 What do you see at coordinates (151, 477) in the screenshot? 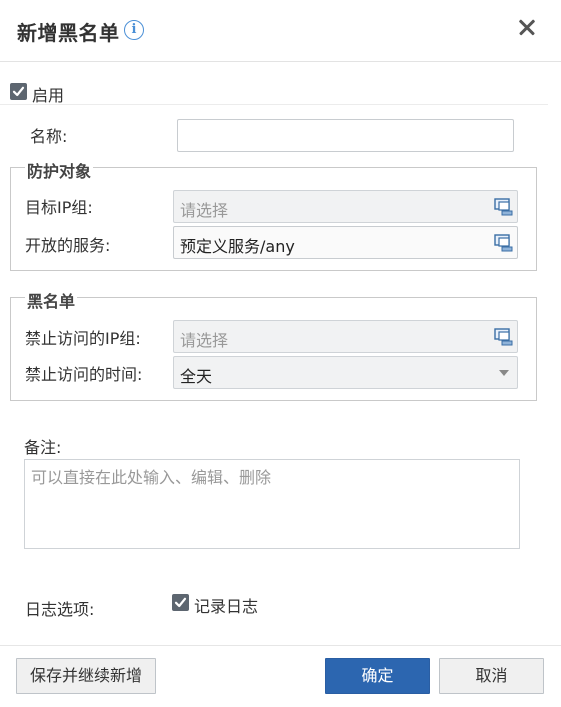
I see `remarks-placeholder: 可以直接在此处输入、编辑、删除` at bounding box center [151, 477].